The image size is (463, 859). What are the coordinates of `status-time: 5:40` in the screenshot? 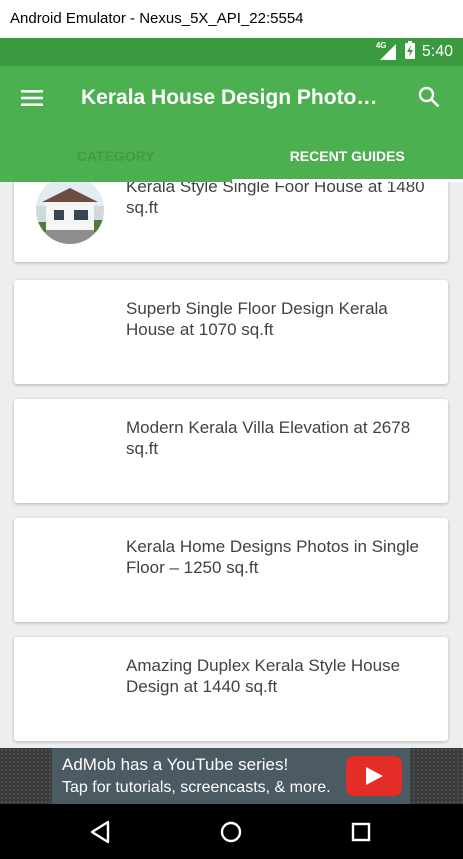 It's located at (437, 51).